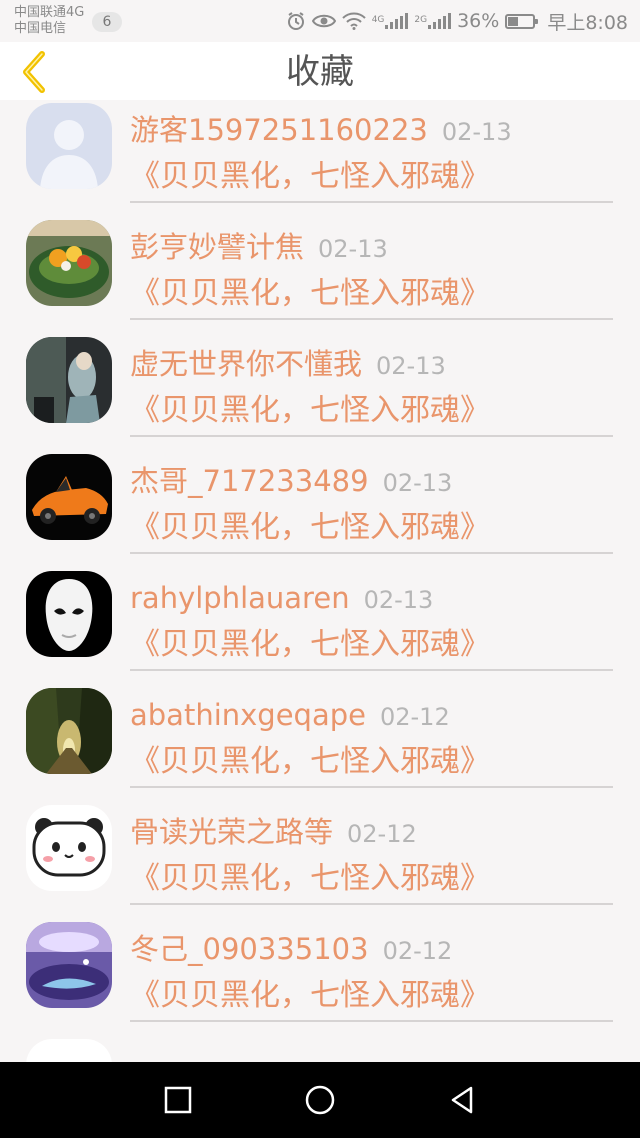  What do you see at coordinates (246, 364) in the screenshot?
I see `user-name: 虚无世界你不懂我` at bounding box center [246, 364].